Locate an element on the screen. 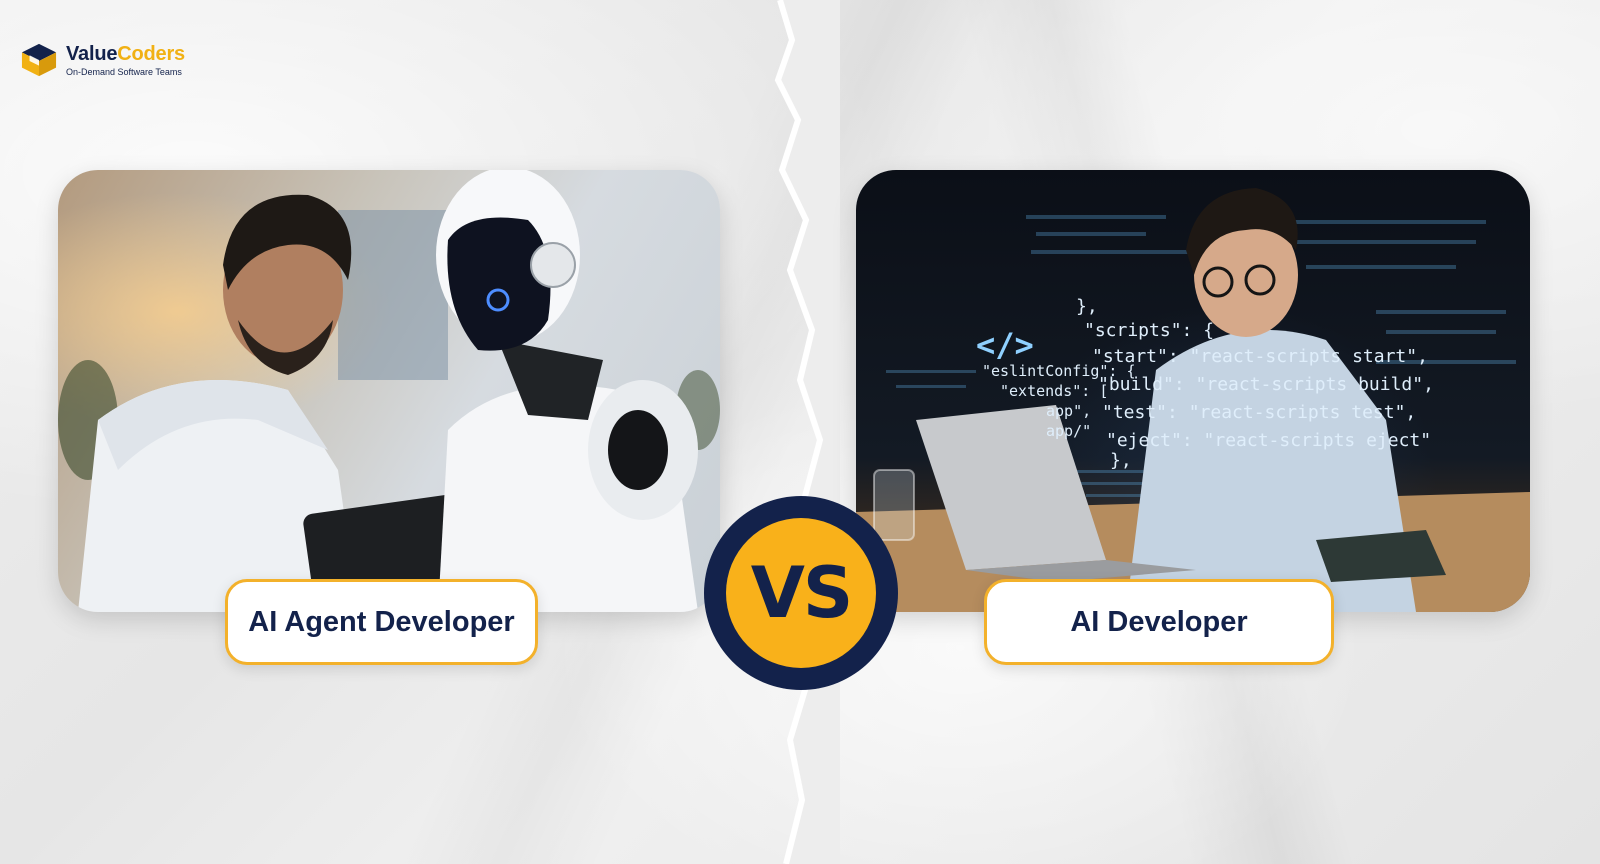 The width and height of the screenshot is (1600, 864). ai-agent-developer-label: AI Agent Developer is located at coordinates (381, 622).